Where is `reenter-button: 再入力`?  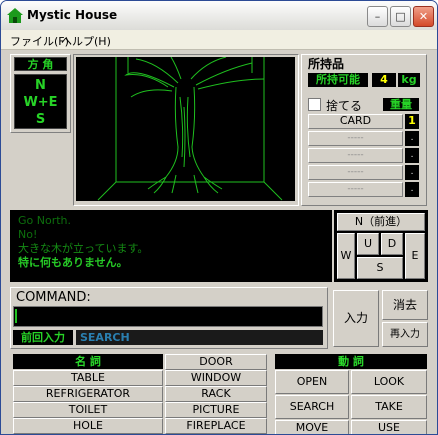
reenter-button: 再入力 is located at coordinates (405, 334).